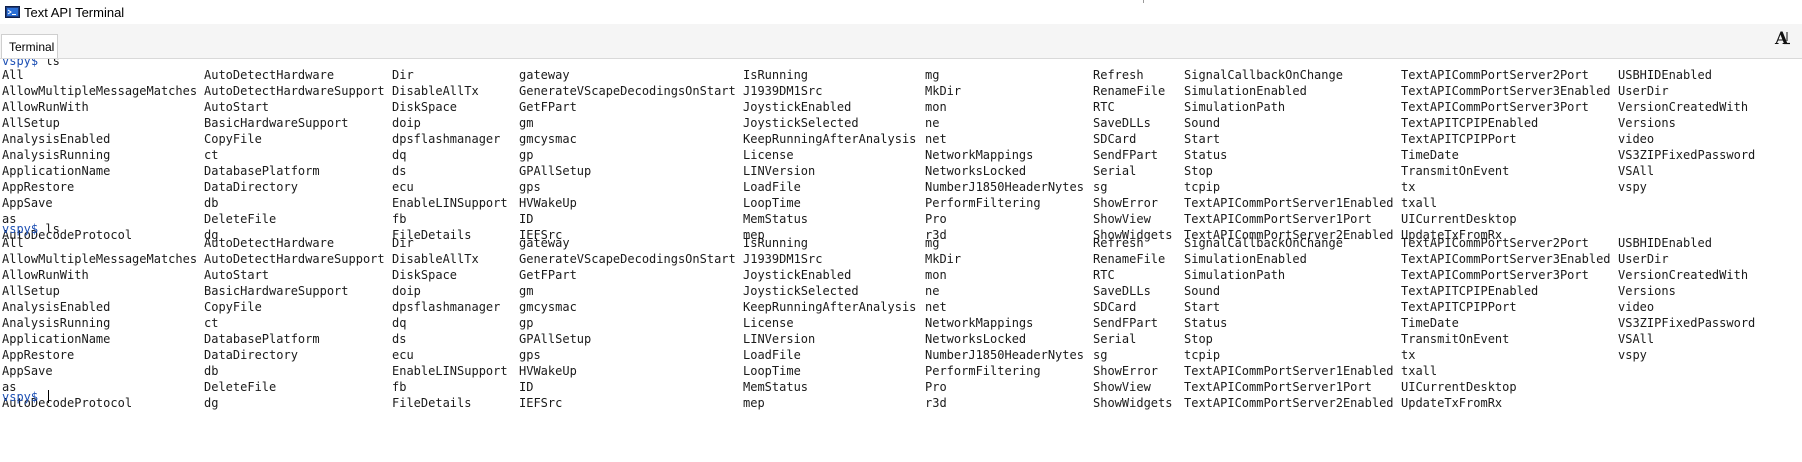 This screenshot has height=462, width=1802. I want to click on listing-entry: NetworksLocked, so click(976, 339).